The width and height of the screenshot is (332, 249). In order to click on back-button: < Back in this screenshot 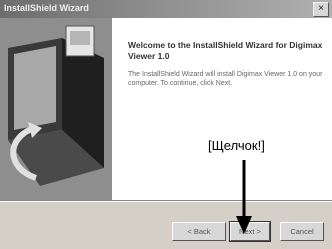, I will do `click(199, 231)`.